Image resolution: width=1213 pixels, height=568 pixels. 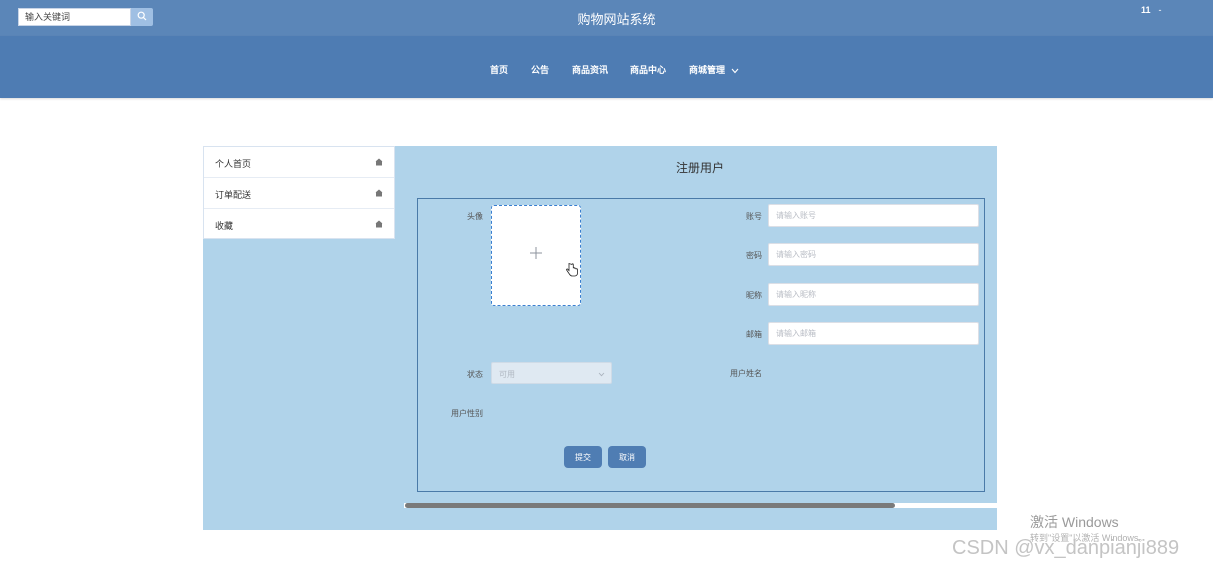 I want to click on account-label: 账号, so click(x=754, y=216).